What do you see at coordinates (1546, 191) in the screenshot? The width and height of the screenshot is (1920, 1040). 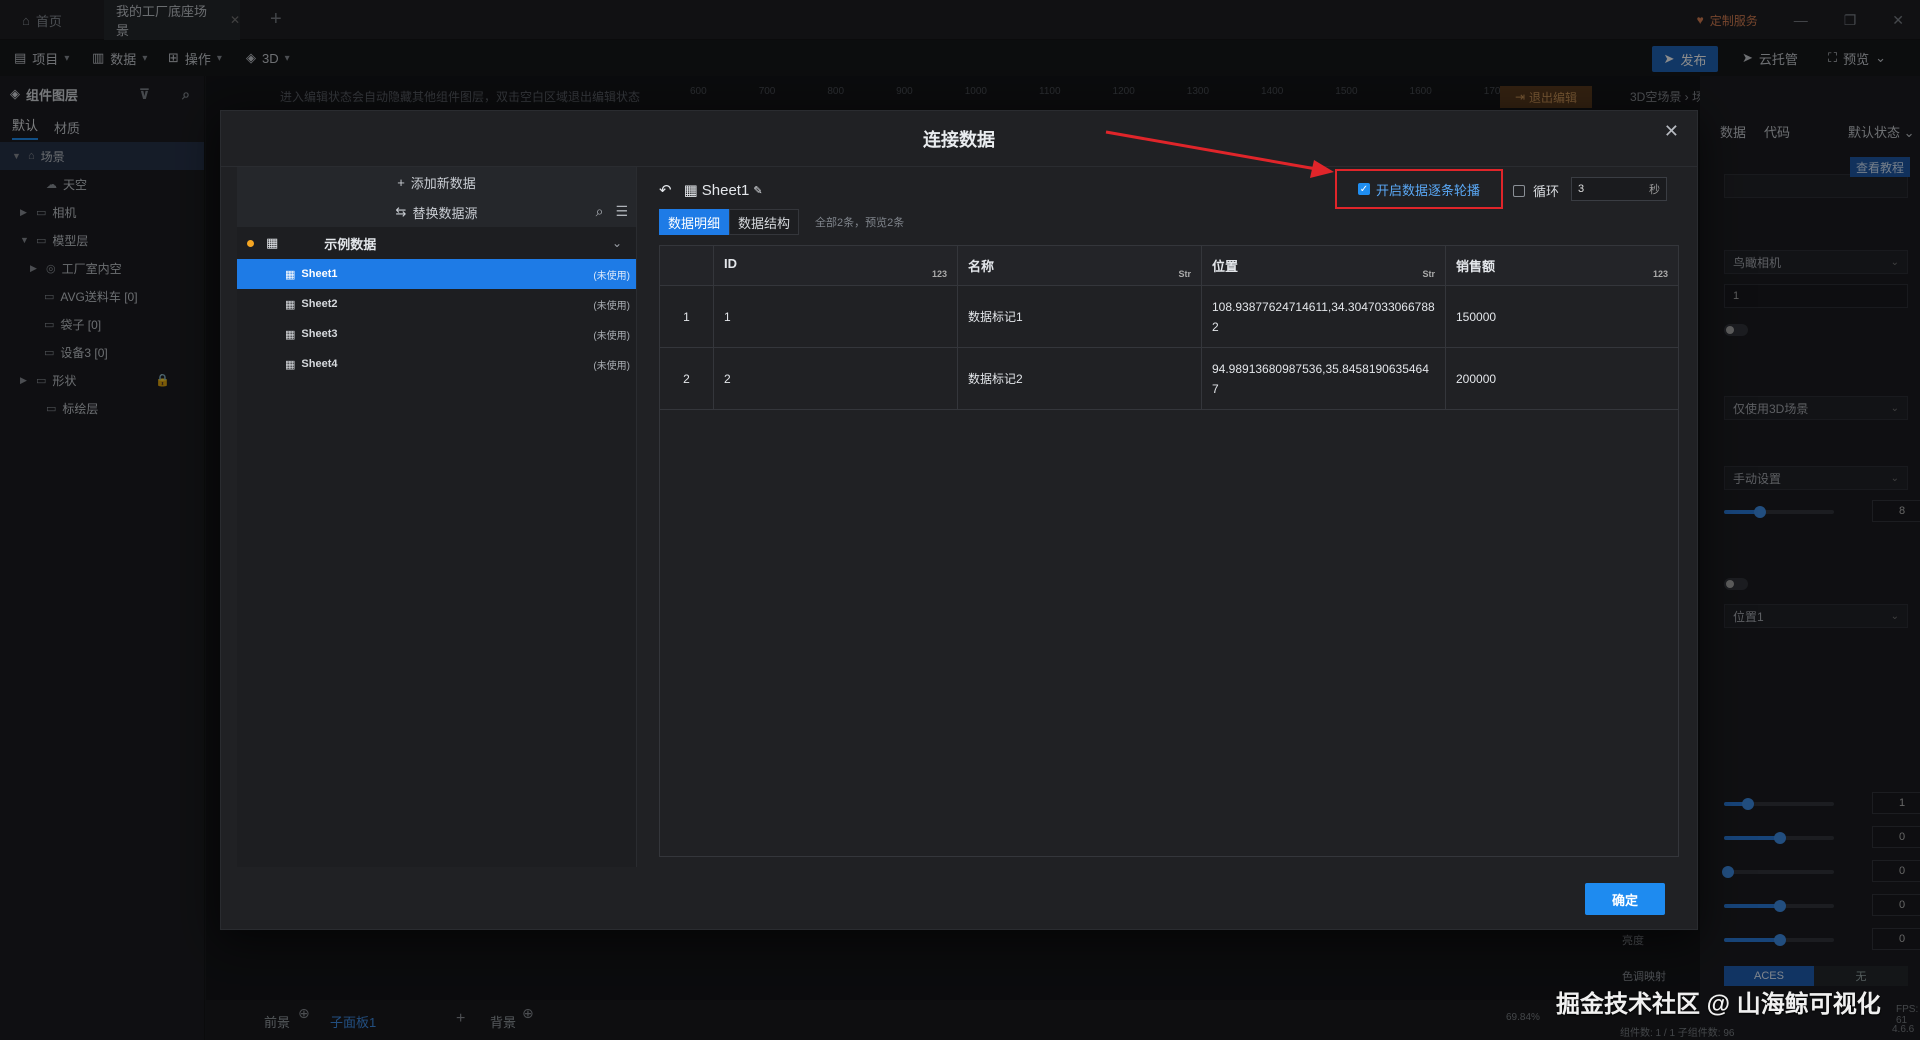 I see `loop-label: 循环` at bounding box center [1546, 191].